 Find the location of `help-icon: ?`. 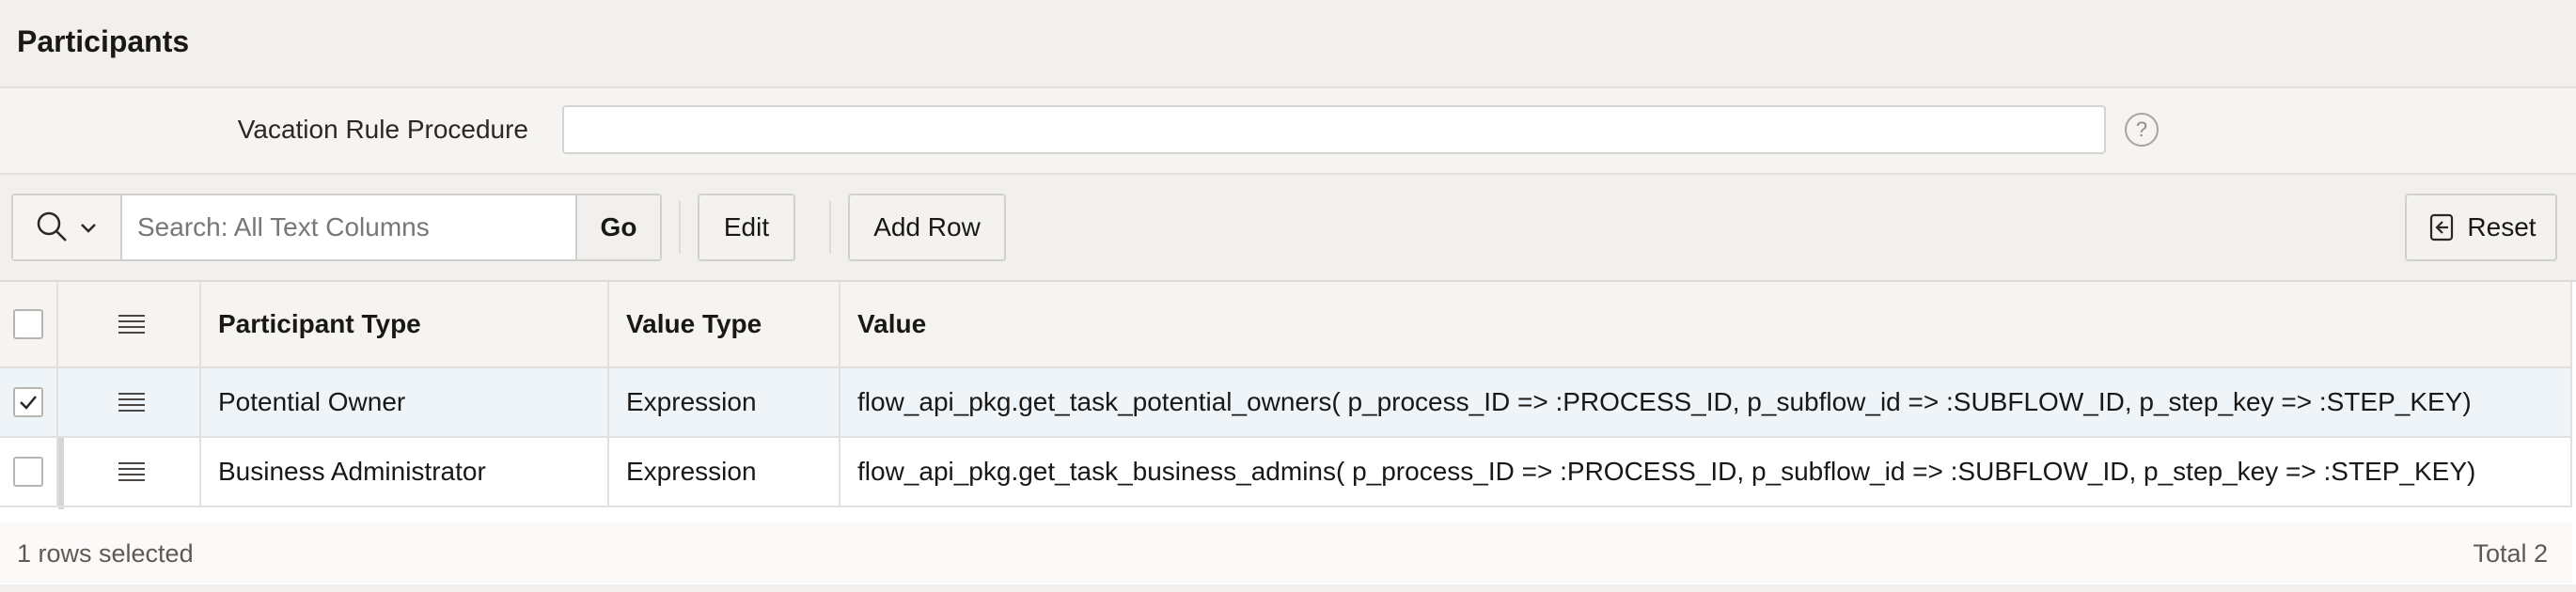

help-icon: ? is located at coordinates (2142, 130).